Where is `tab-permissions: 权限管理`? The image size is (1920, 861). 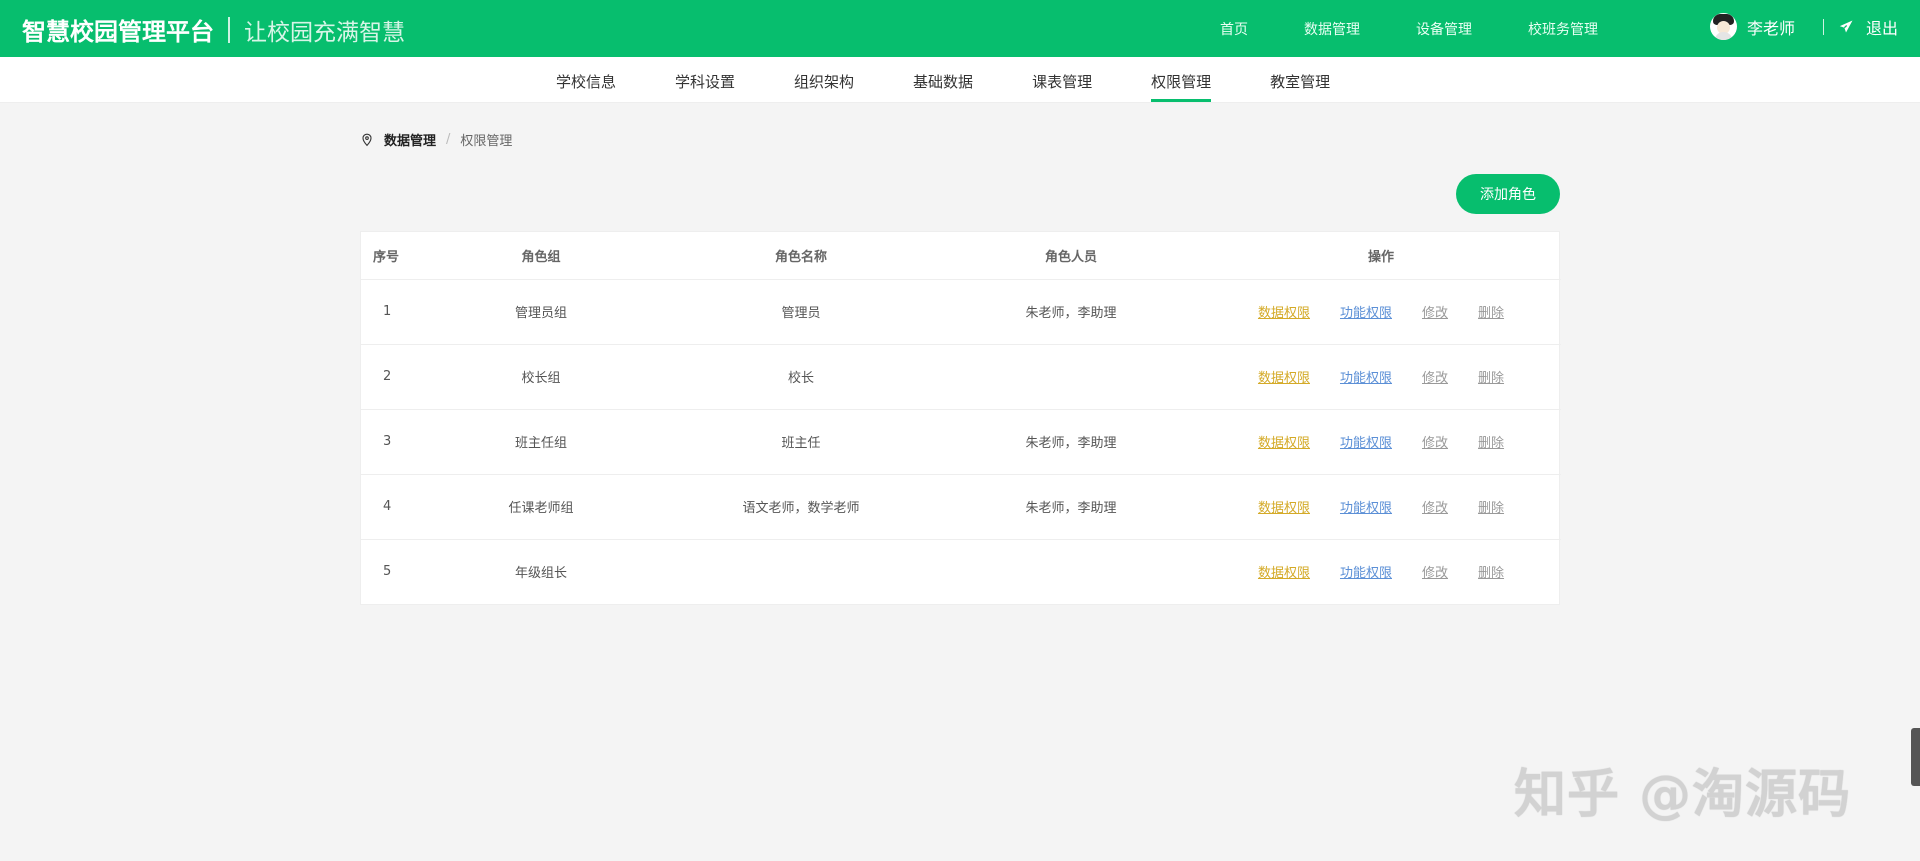 tab-permissions: 权限管理 is located at coordinates (1181, 86).